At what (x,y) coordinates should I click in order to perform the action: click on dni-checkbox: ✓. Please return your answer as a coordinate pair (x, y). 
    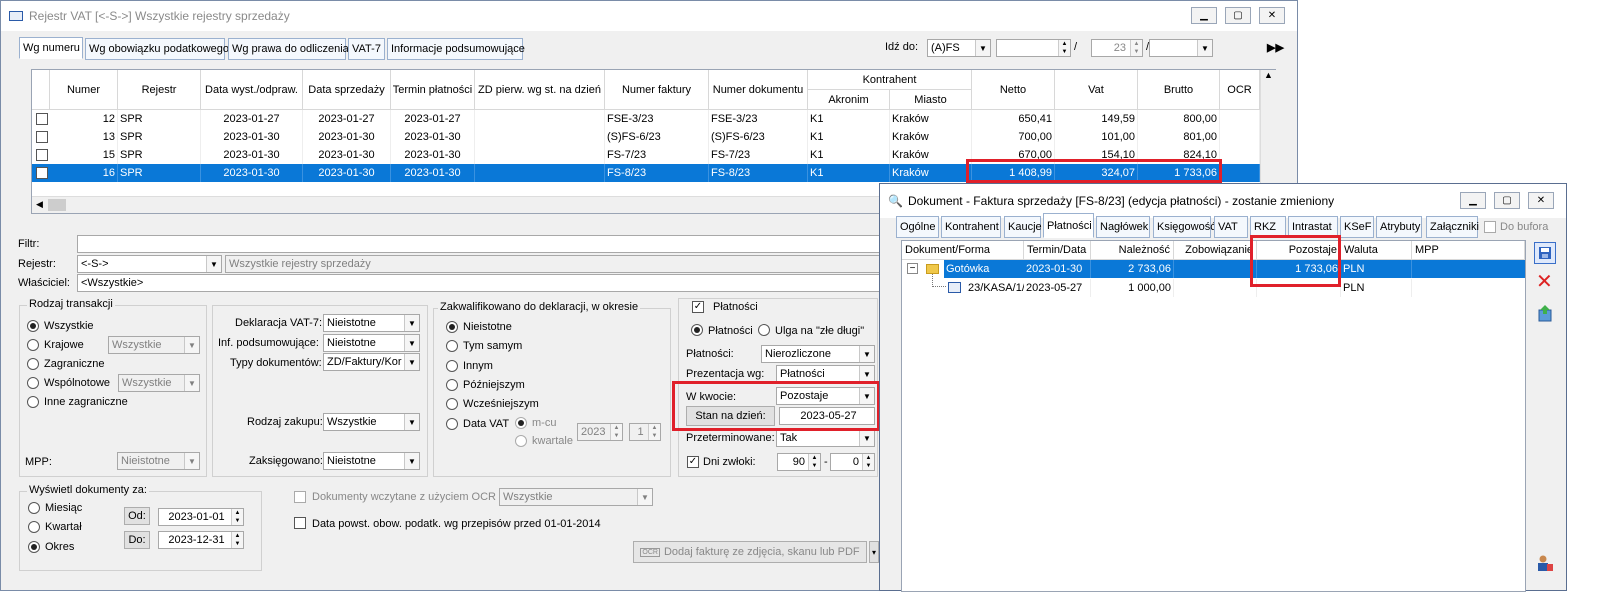
    Looking at the image, I should click on (693, 462).